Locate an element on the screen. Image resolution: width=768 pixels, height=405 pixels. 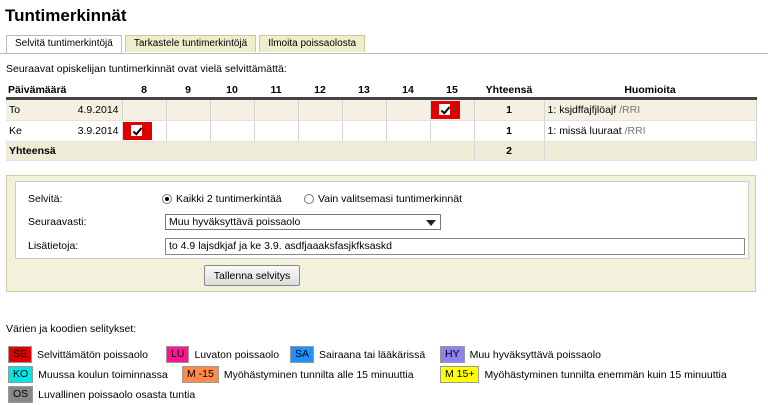
legend-item: LU Luvaton poissaolo is located at coordinates (222, 354).